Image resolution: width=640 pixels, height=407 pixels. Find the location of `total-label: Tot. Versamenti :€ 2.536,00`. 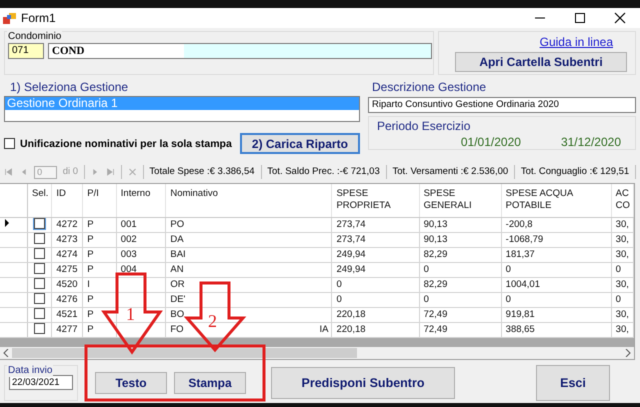

total-label: Tot. Versamenti :€ 2.536,00 is located at coordinates (450, 172).